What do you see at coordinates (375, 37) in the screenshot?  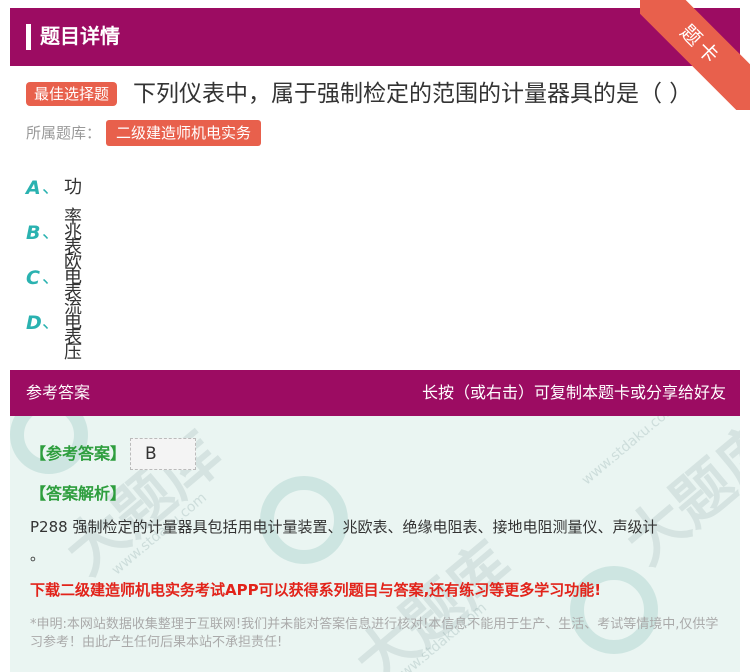 I see `detail-header: 题目详情` at bounding box center [375, 37].